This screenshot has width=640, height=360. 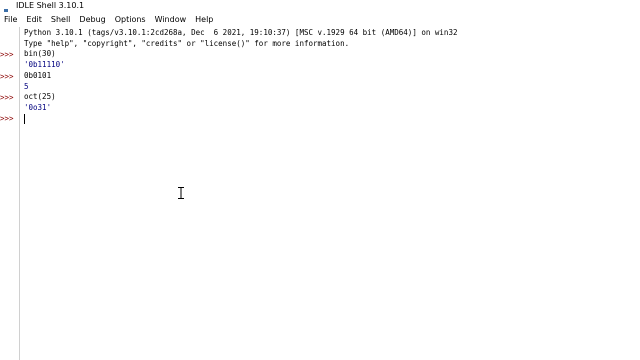 I want to click on shell-input-line: 0b0101, so click(x=38, y=75).